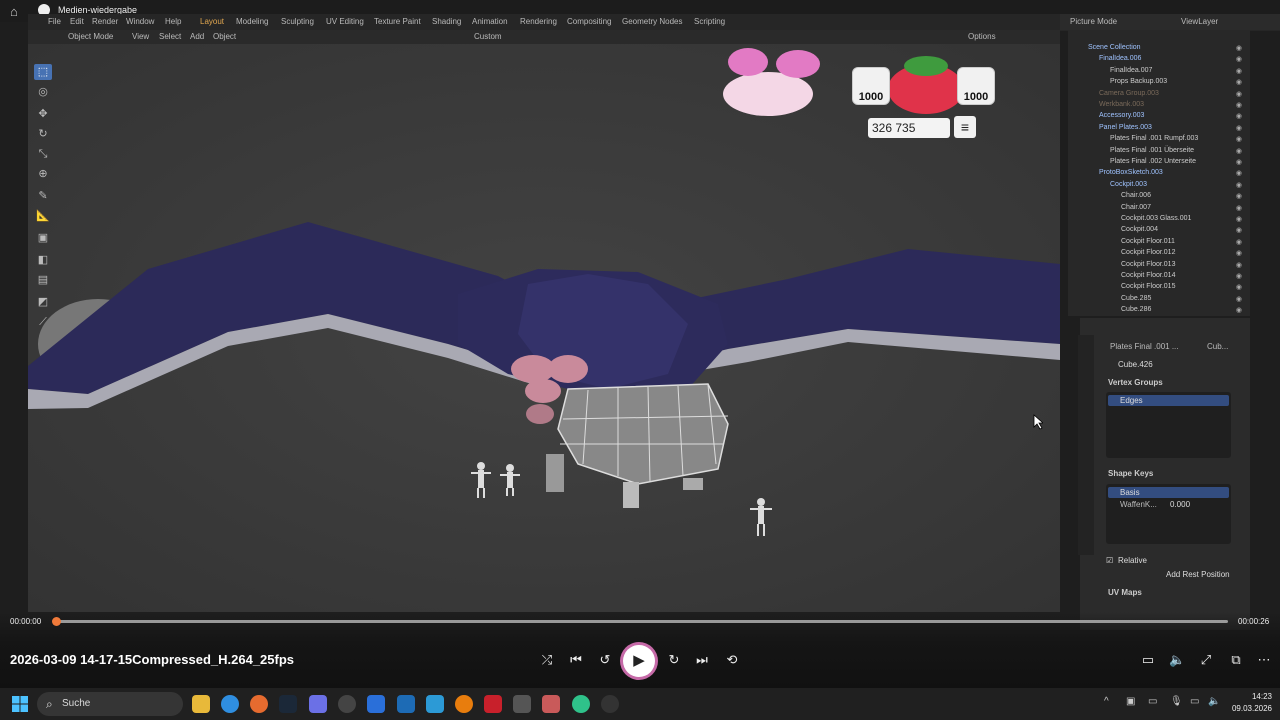 The height and width of the screenshot is (720, 1280). Describe the element at coordinates (288, 704) in the screenshot. I see `steam-icon` at that location.